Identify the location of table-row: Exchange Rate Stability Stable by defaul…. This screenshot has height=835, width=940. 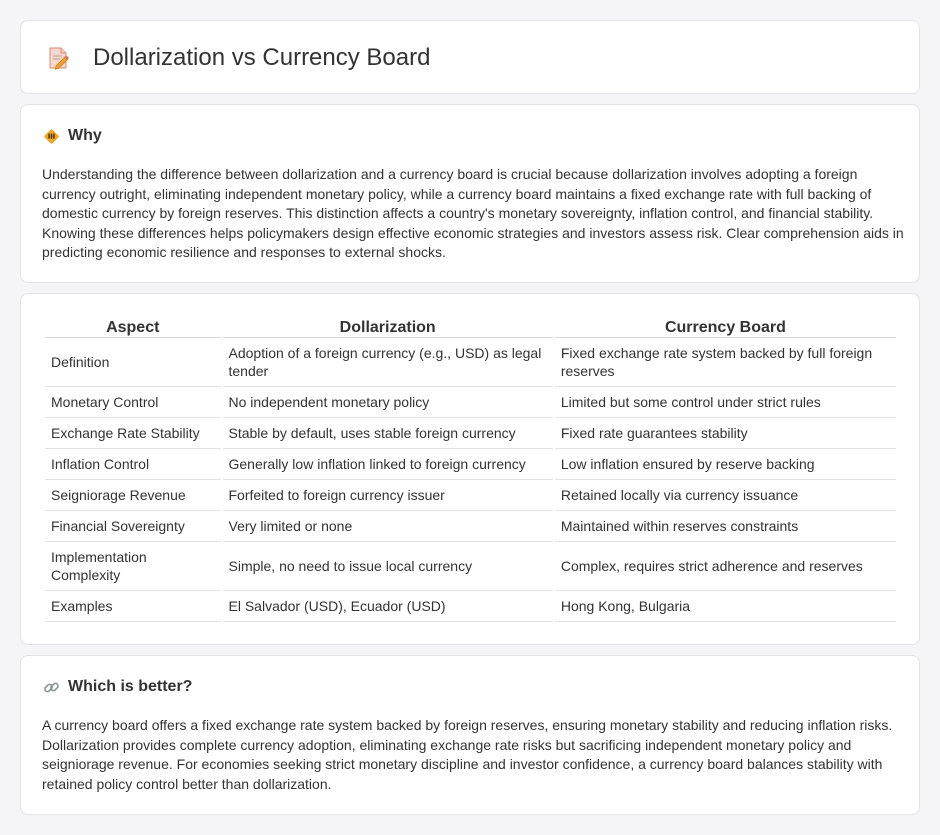
(470, 433).